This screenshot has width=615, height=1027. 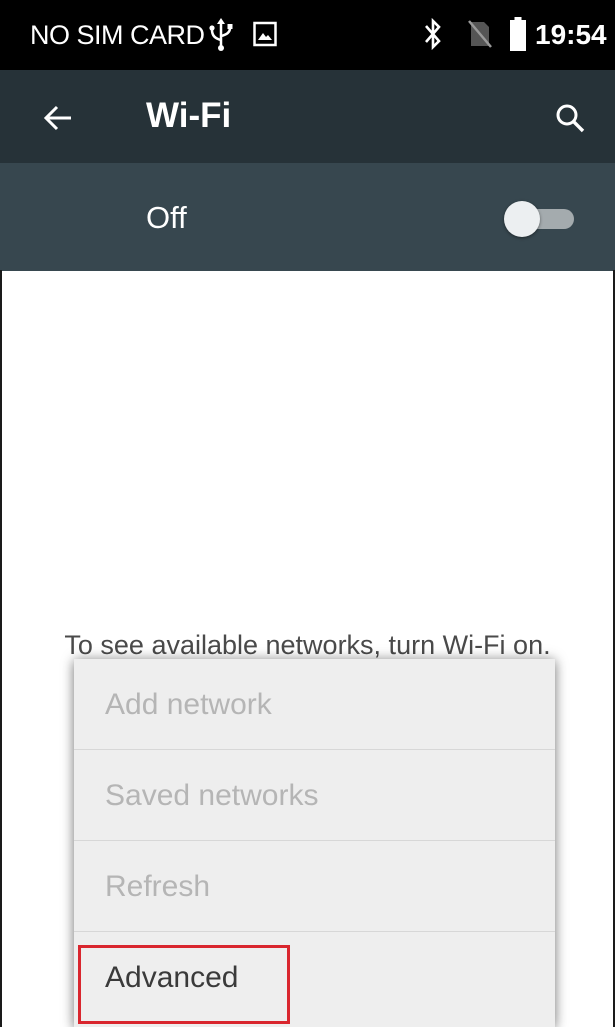 What do you see at coordinates (184, 984) in the screenshot?
I see `highlight-box` at bounding box center [184, 984].